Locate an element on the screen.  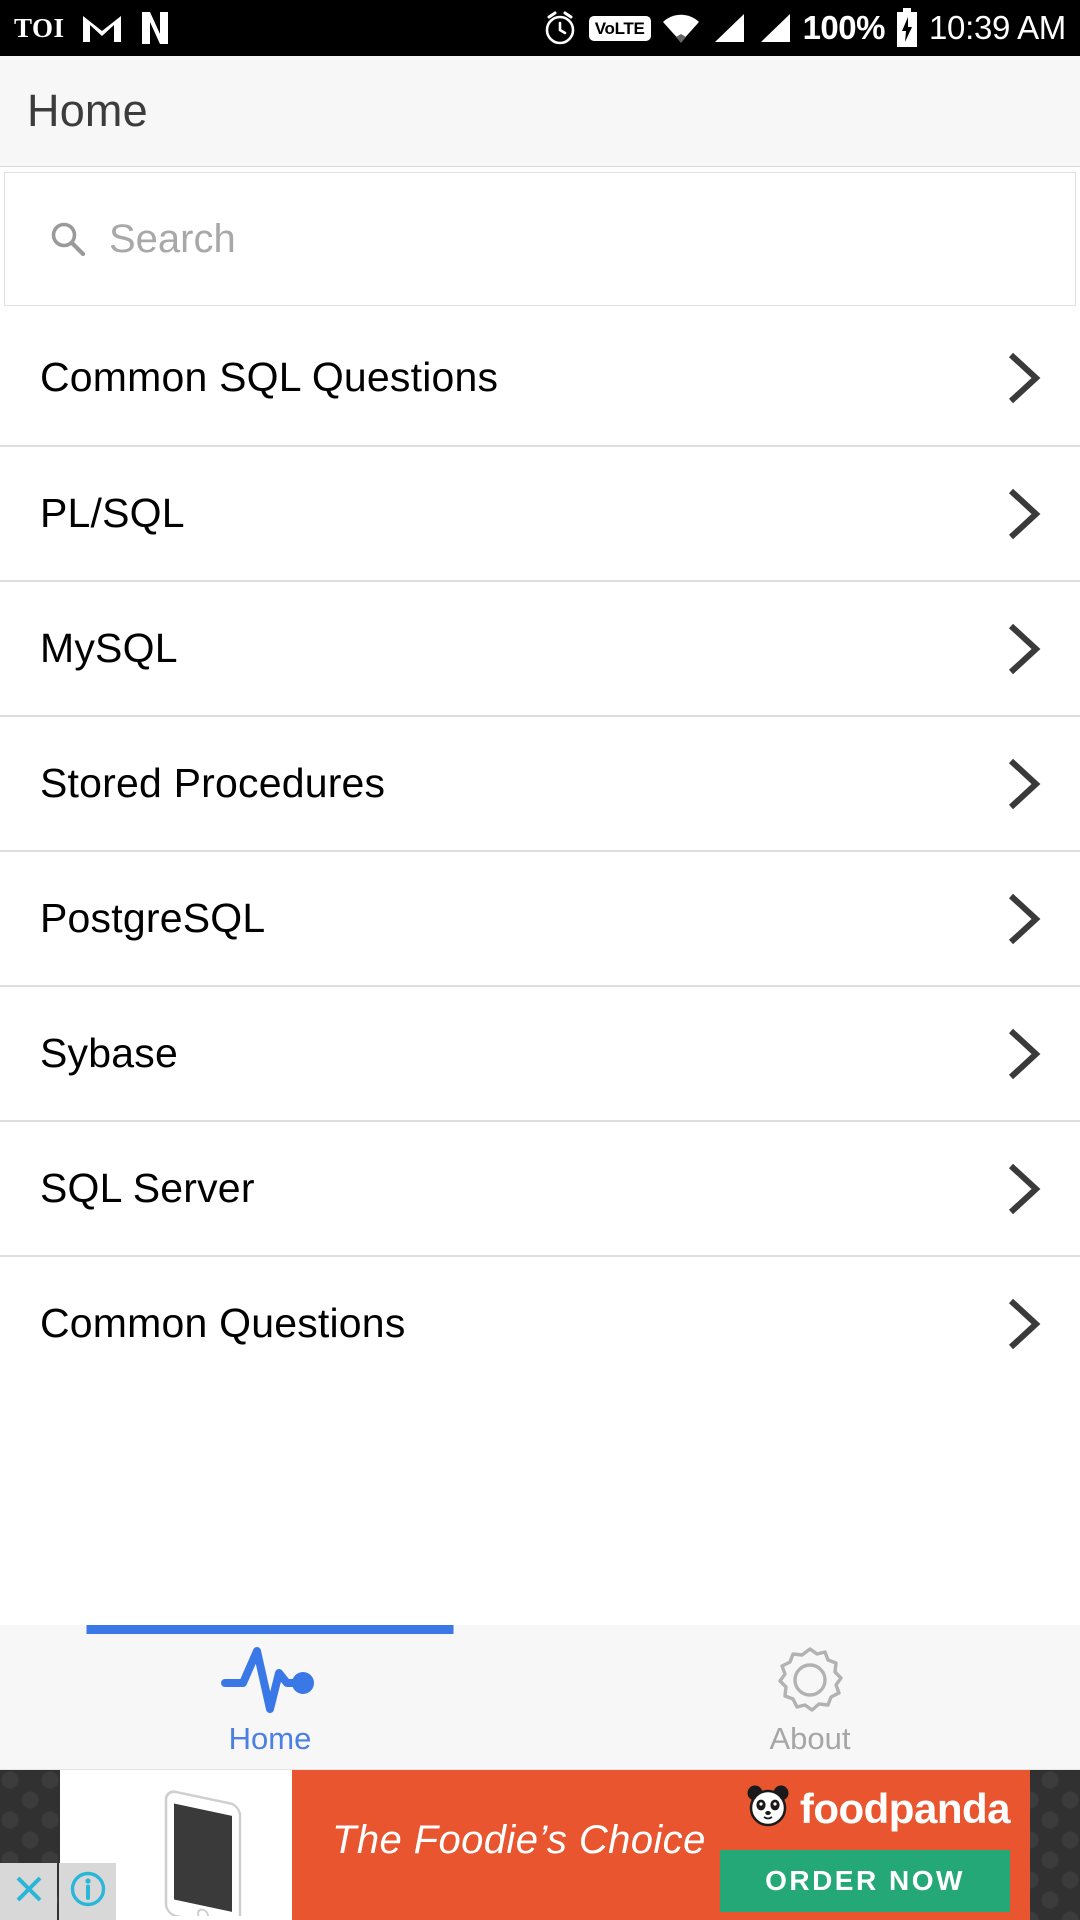
list-item-label: Common Questions is located at coordinates (223, 1323).